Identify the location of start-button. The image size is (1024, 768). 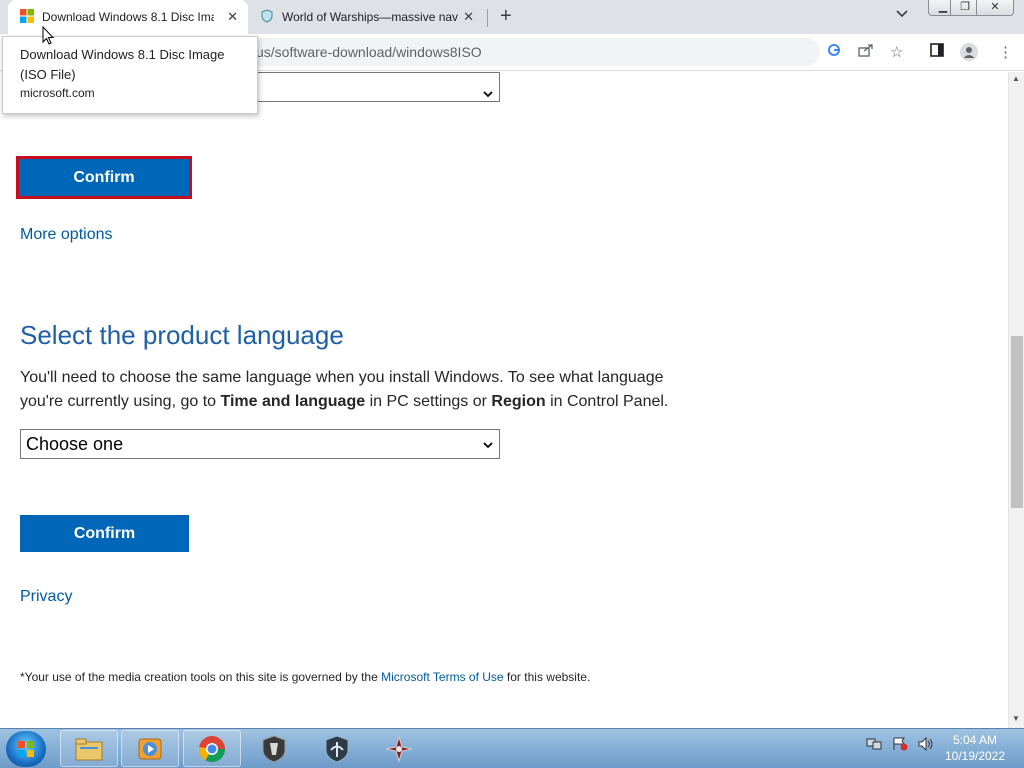
(26, 749).